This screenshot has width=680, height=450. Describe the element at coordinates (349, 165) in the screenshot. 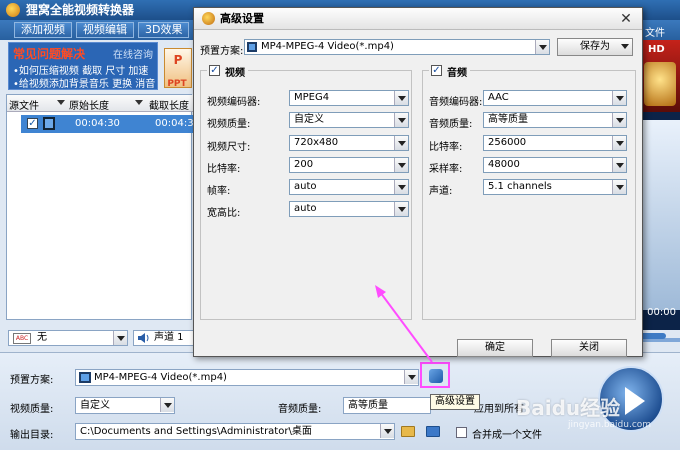

I see `video-bitrate-select: 200` at that location.